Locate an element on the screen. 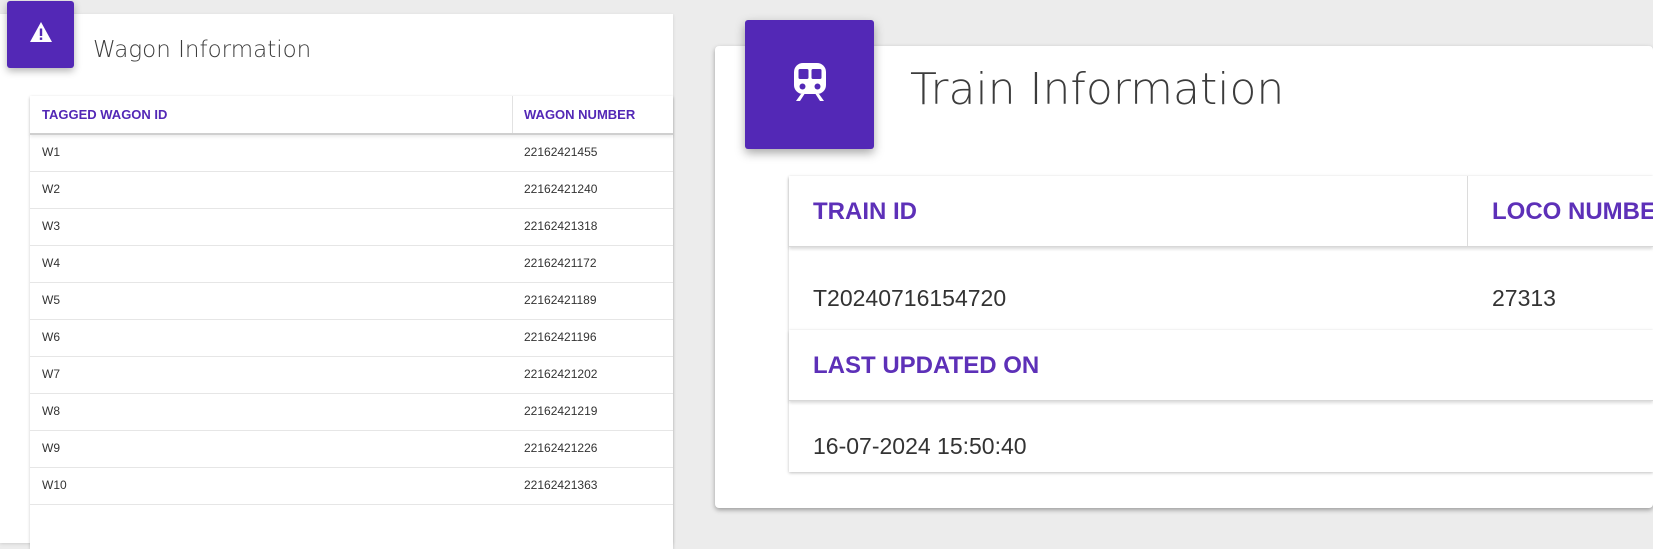 The height and width of the screenshot is (549, 1653). last-updated-label: LAST UPDATED ON is located at coordinates (926, 365).